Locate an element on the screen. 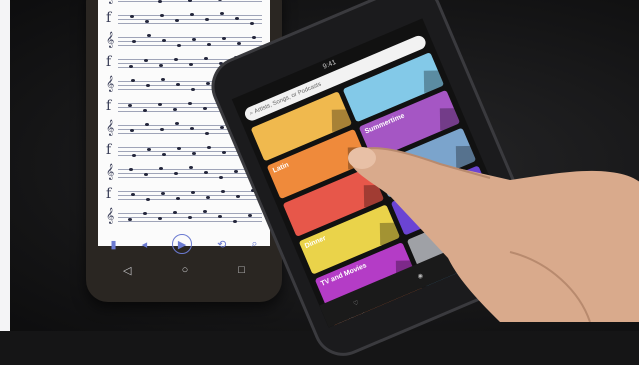  home-icon: ○ is located at coordinates (185, 270).